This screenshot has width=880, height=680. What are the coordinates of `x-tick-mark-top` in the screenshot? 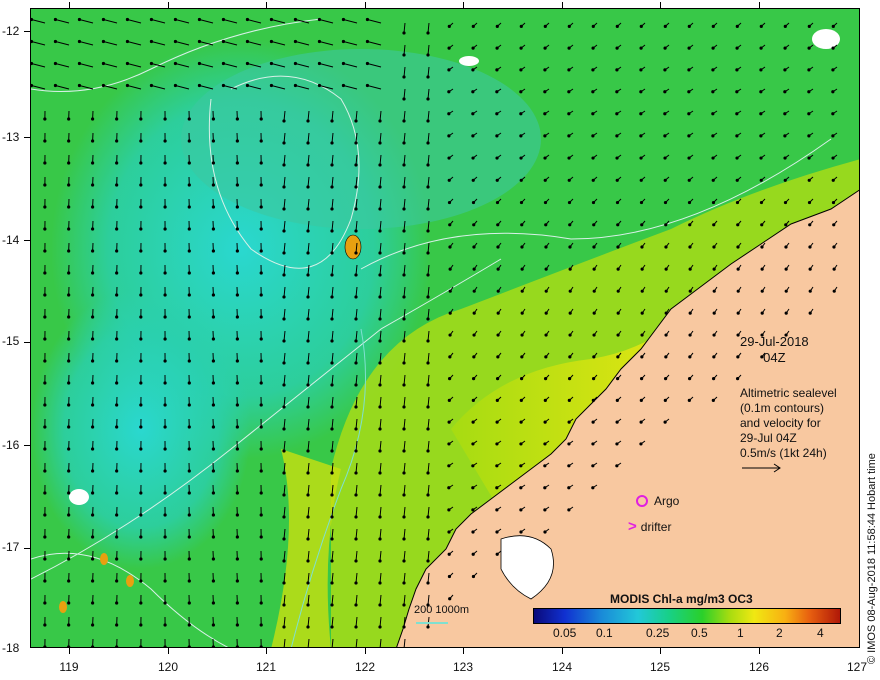 It's located at (562, 5).